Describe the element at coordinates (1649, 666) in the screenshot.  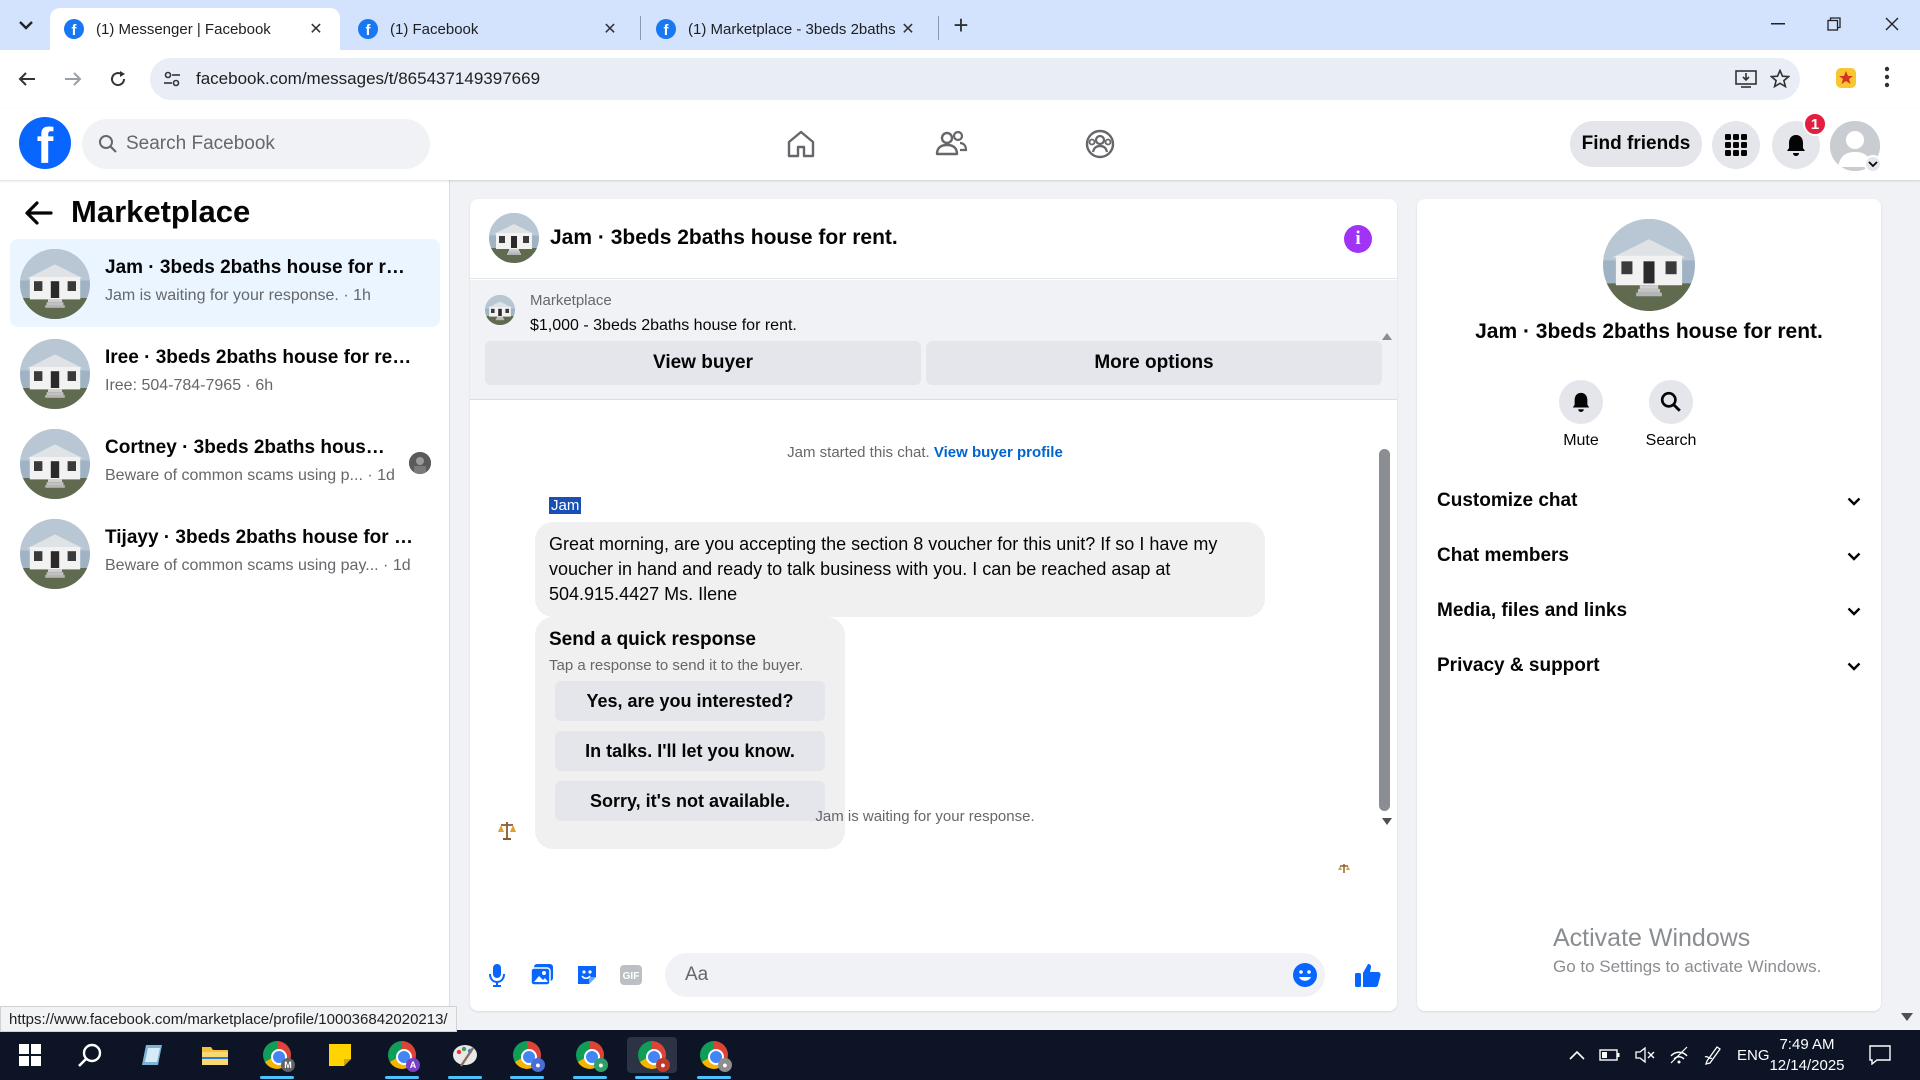
I see `privacy-support-row: Privacy & support` at that location.